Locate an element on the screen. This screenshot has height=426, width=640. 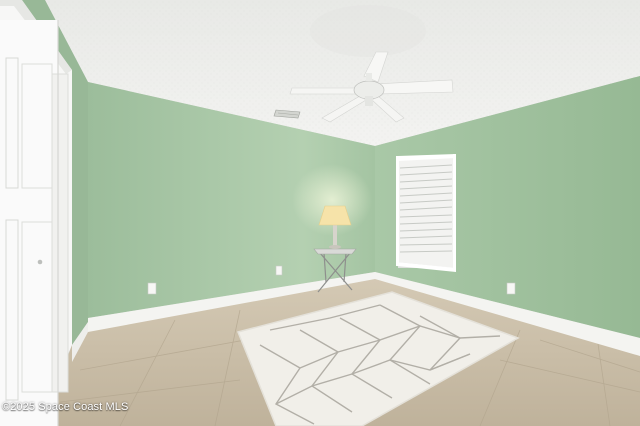
outlet-back-left is located at coordinates (152, 288).